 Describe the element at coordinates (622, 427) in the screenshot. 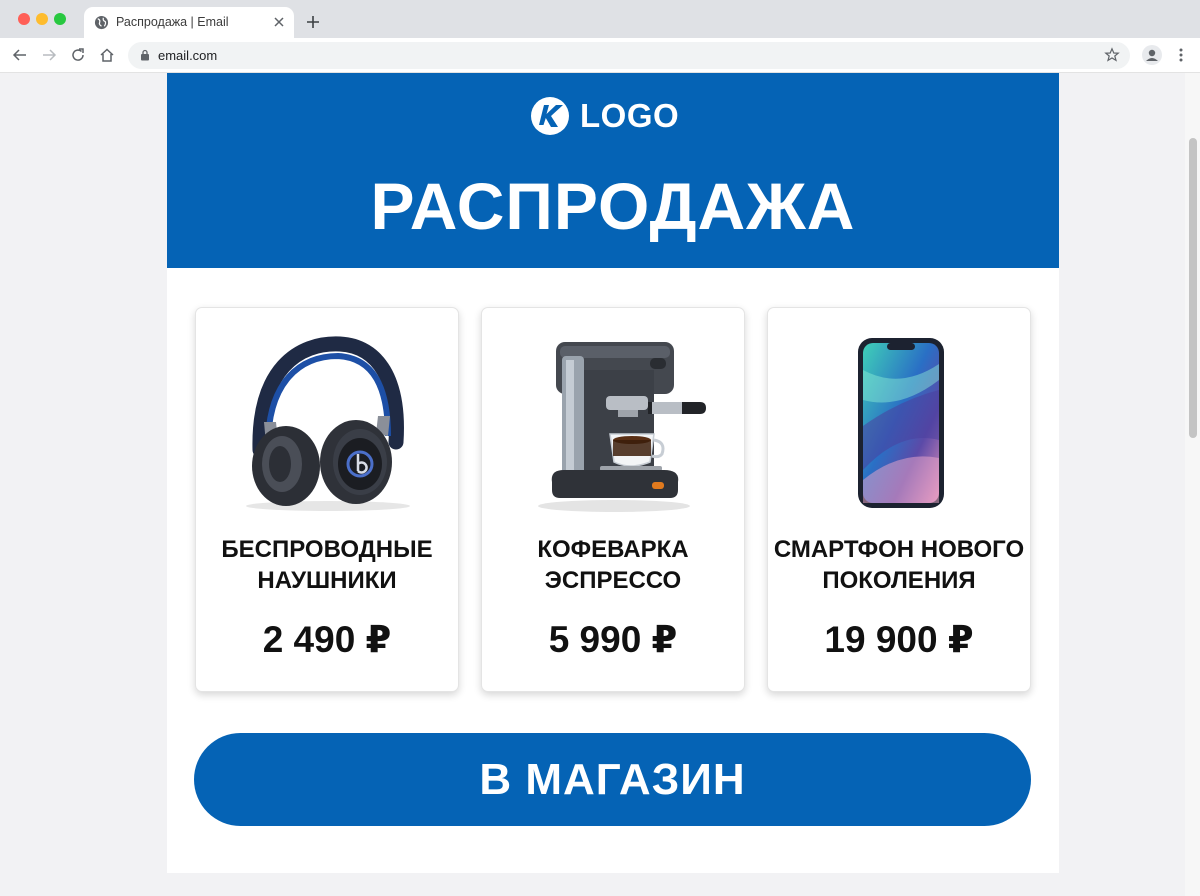

I see `espresso-machine-image` at that location.